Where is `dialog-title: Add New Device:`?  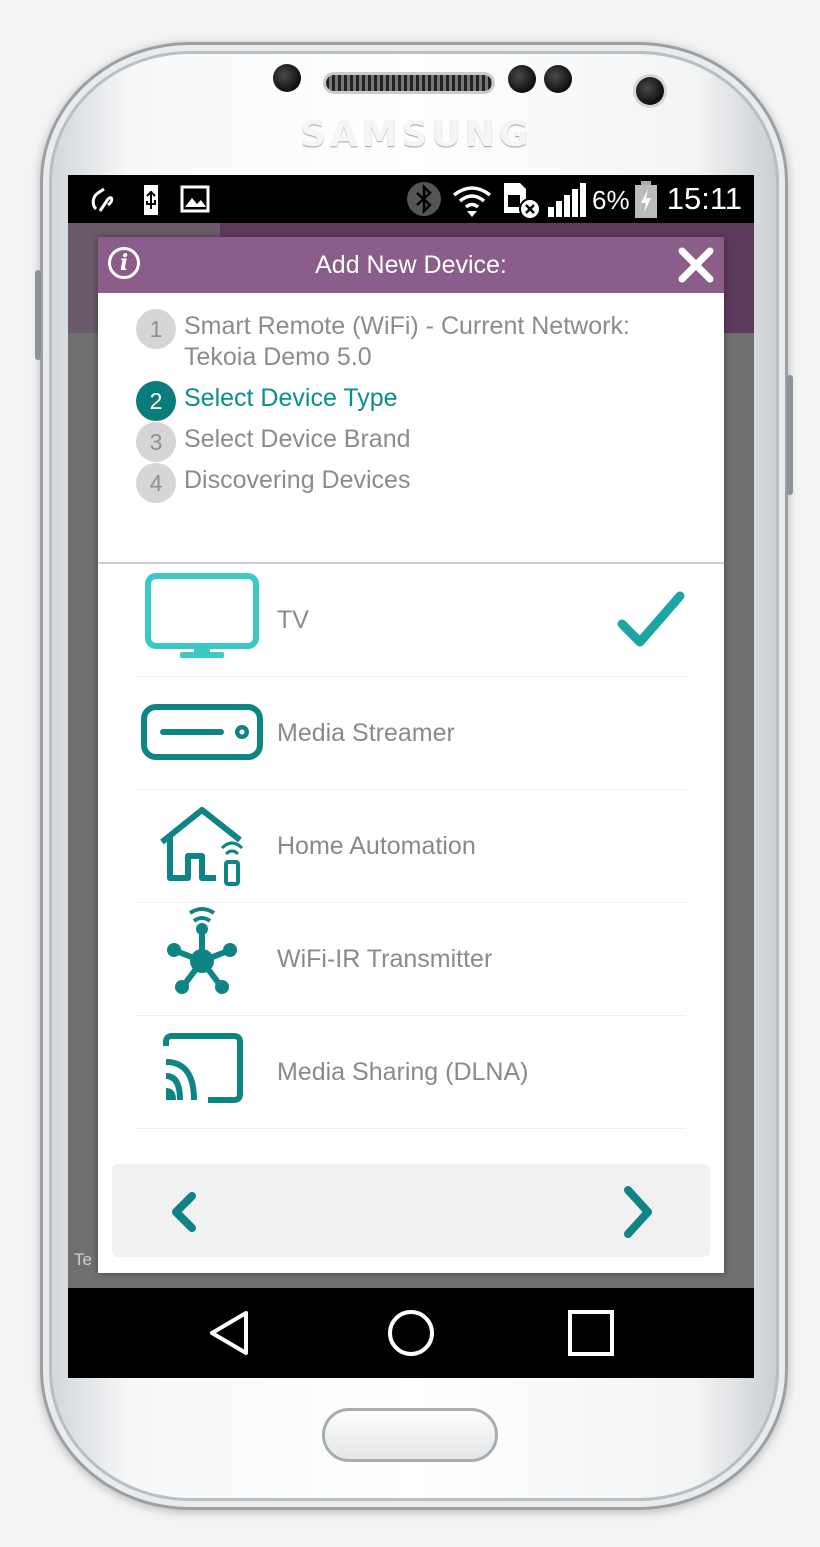
dialog-title: Add New Device: is located at coordinates (411, 265).